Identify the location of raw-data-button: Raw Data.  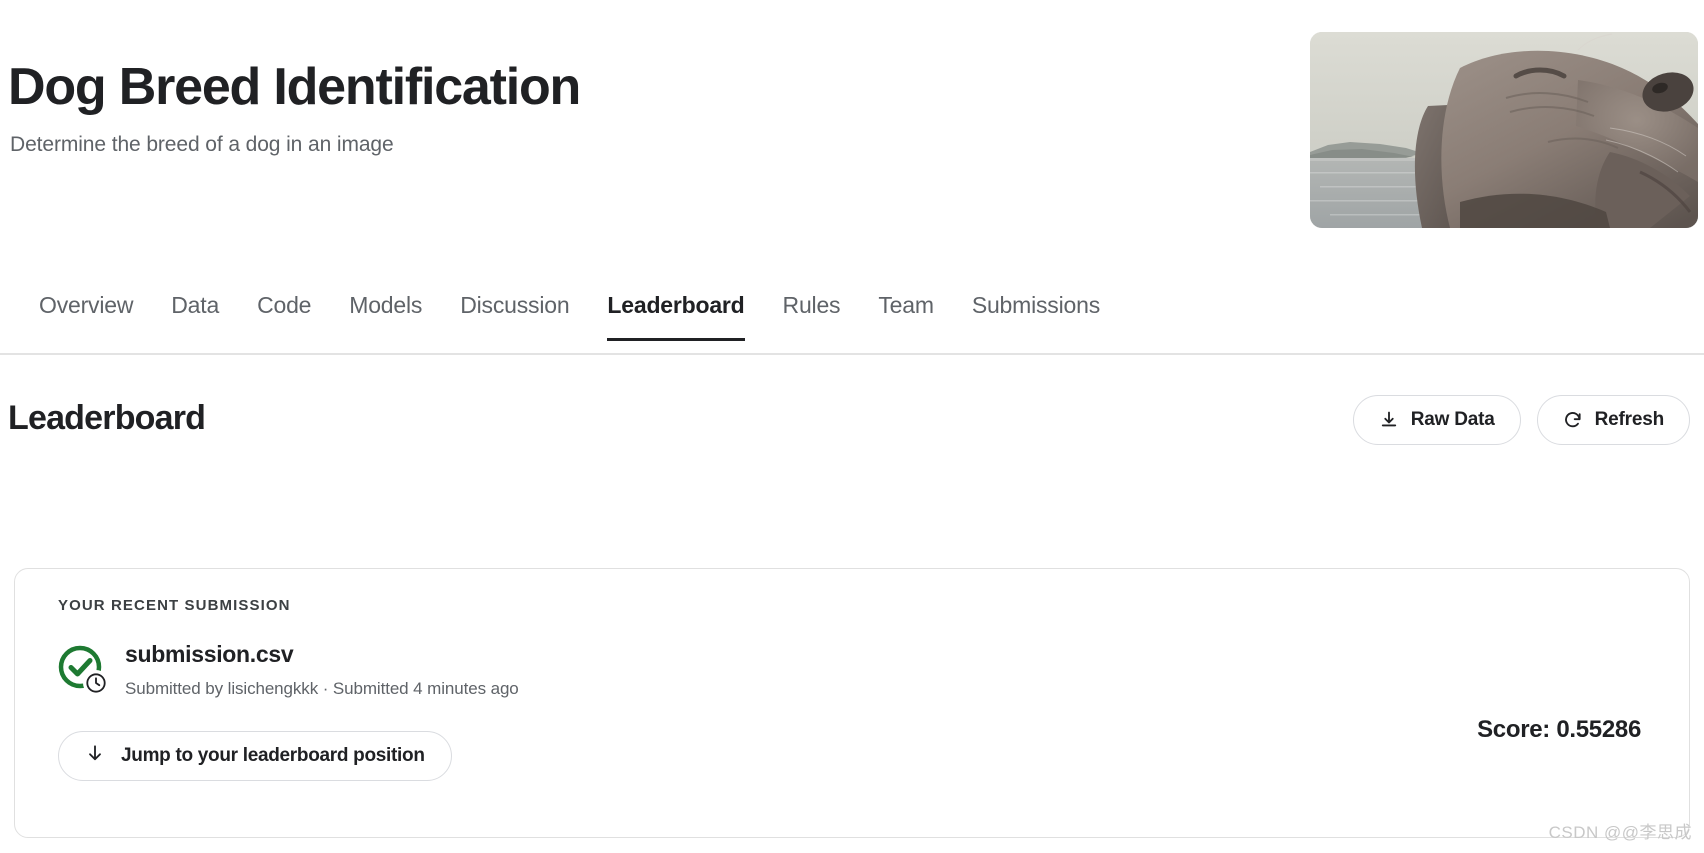
(1436, 420).